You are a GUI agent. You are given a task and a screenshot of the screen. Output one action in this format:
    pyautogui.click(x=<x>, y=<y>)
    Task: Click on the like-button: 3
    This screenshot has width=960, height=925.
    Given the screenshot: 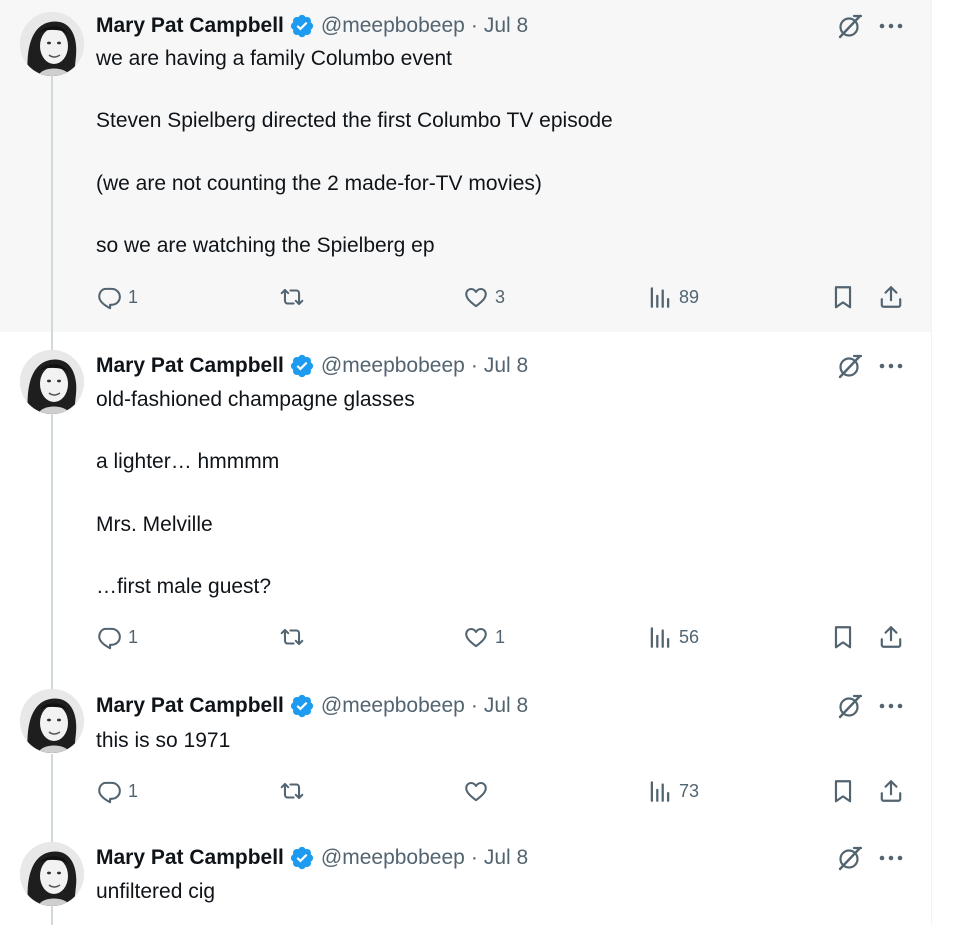 What is the action you would take?
    pyautogui.click(x=484, y=297)
    